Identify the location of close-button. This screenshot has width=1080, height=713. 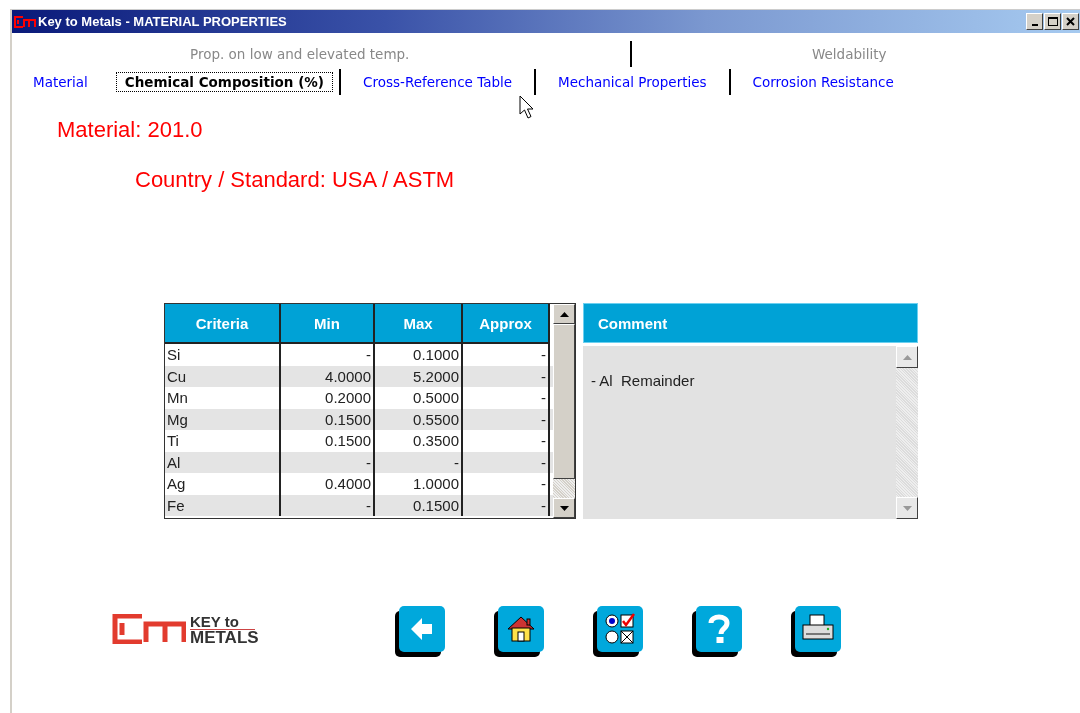
(1070, 21).